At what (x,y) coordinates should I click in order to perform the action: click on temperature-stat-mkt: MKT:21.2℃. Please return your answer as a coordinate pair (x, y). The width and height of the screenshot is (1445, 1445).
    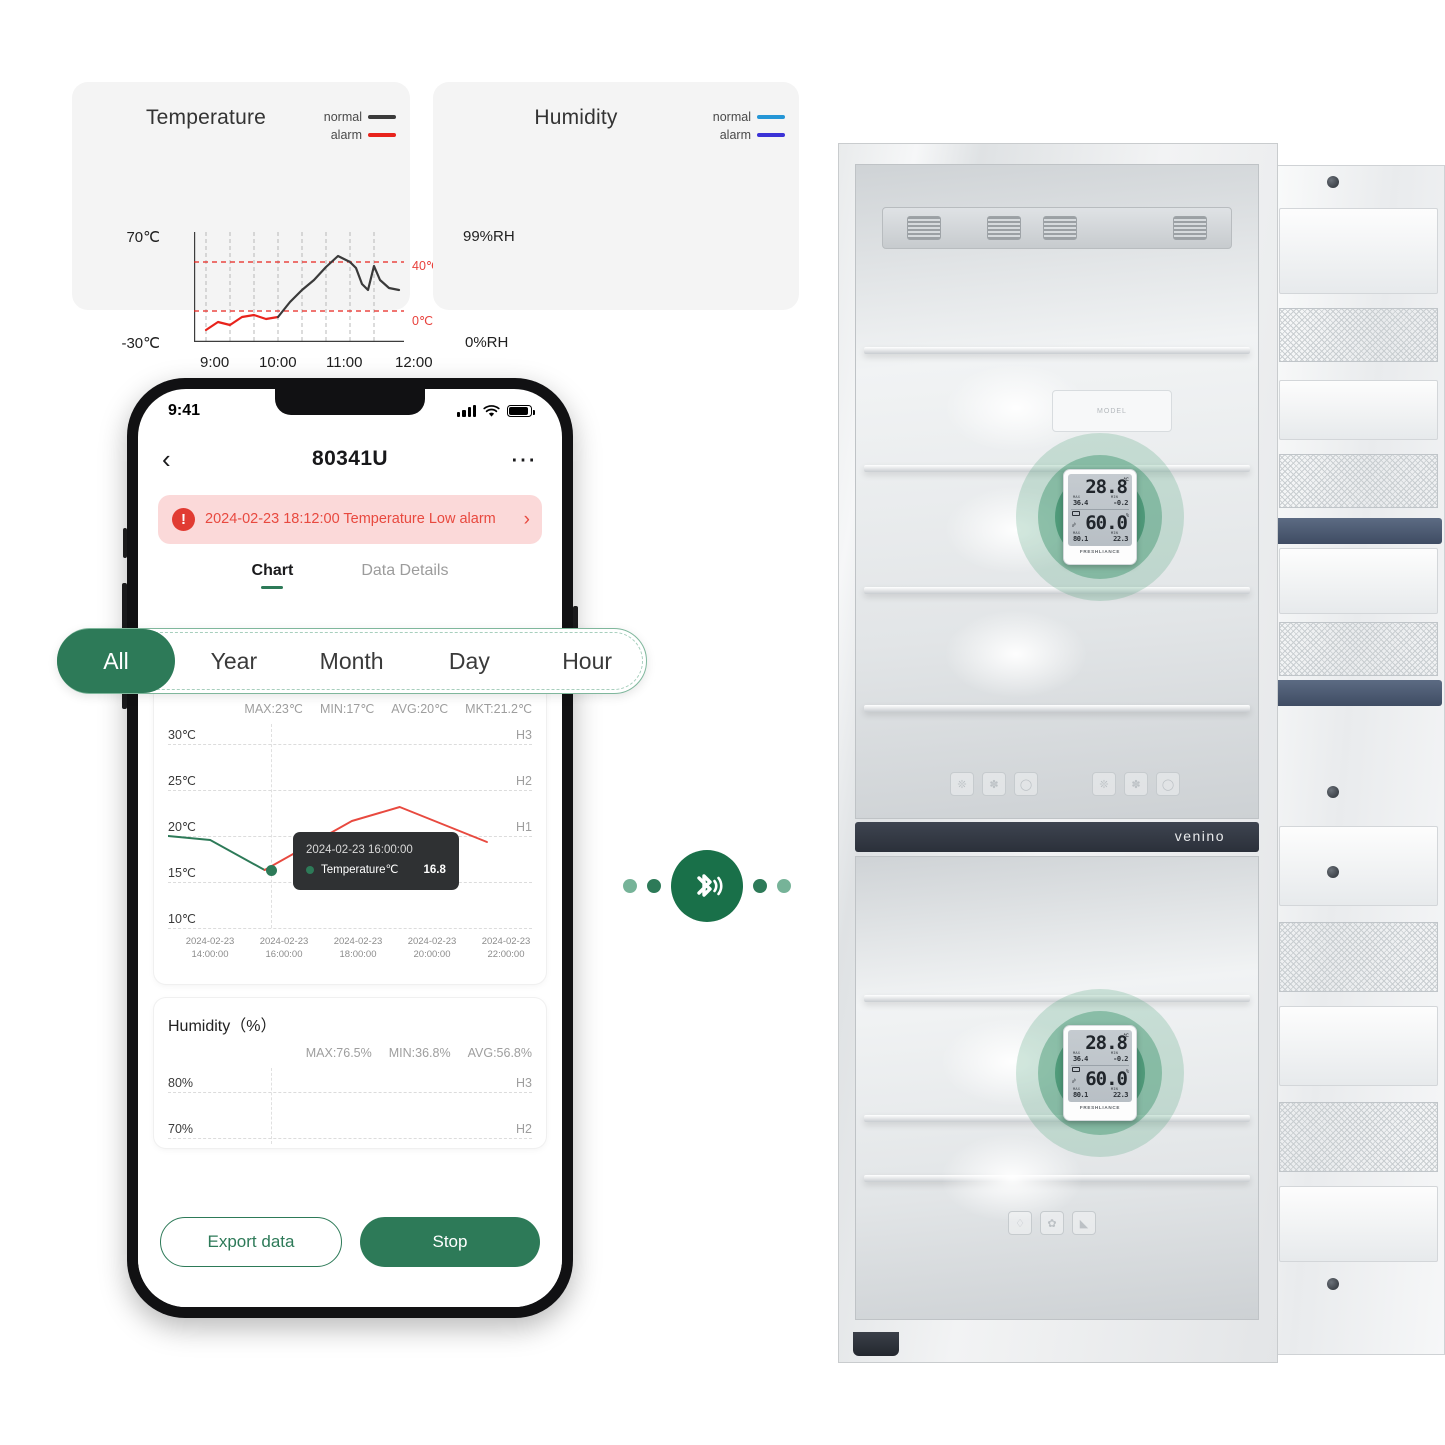
    Looking at the image, I should click on (498, 709).